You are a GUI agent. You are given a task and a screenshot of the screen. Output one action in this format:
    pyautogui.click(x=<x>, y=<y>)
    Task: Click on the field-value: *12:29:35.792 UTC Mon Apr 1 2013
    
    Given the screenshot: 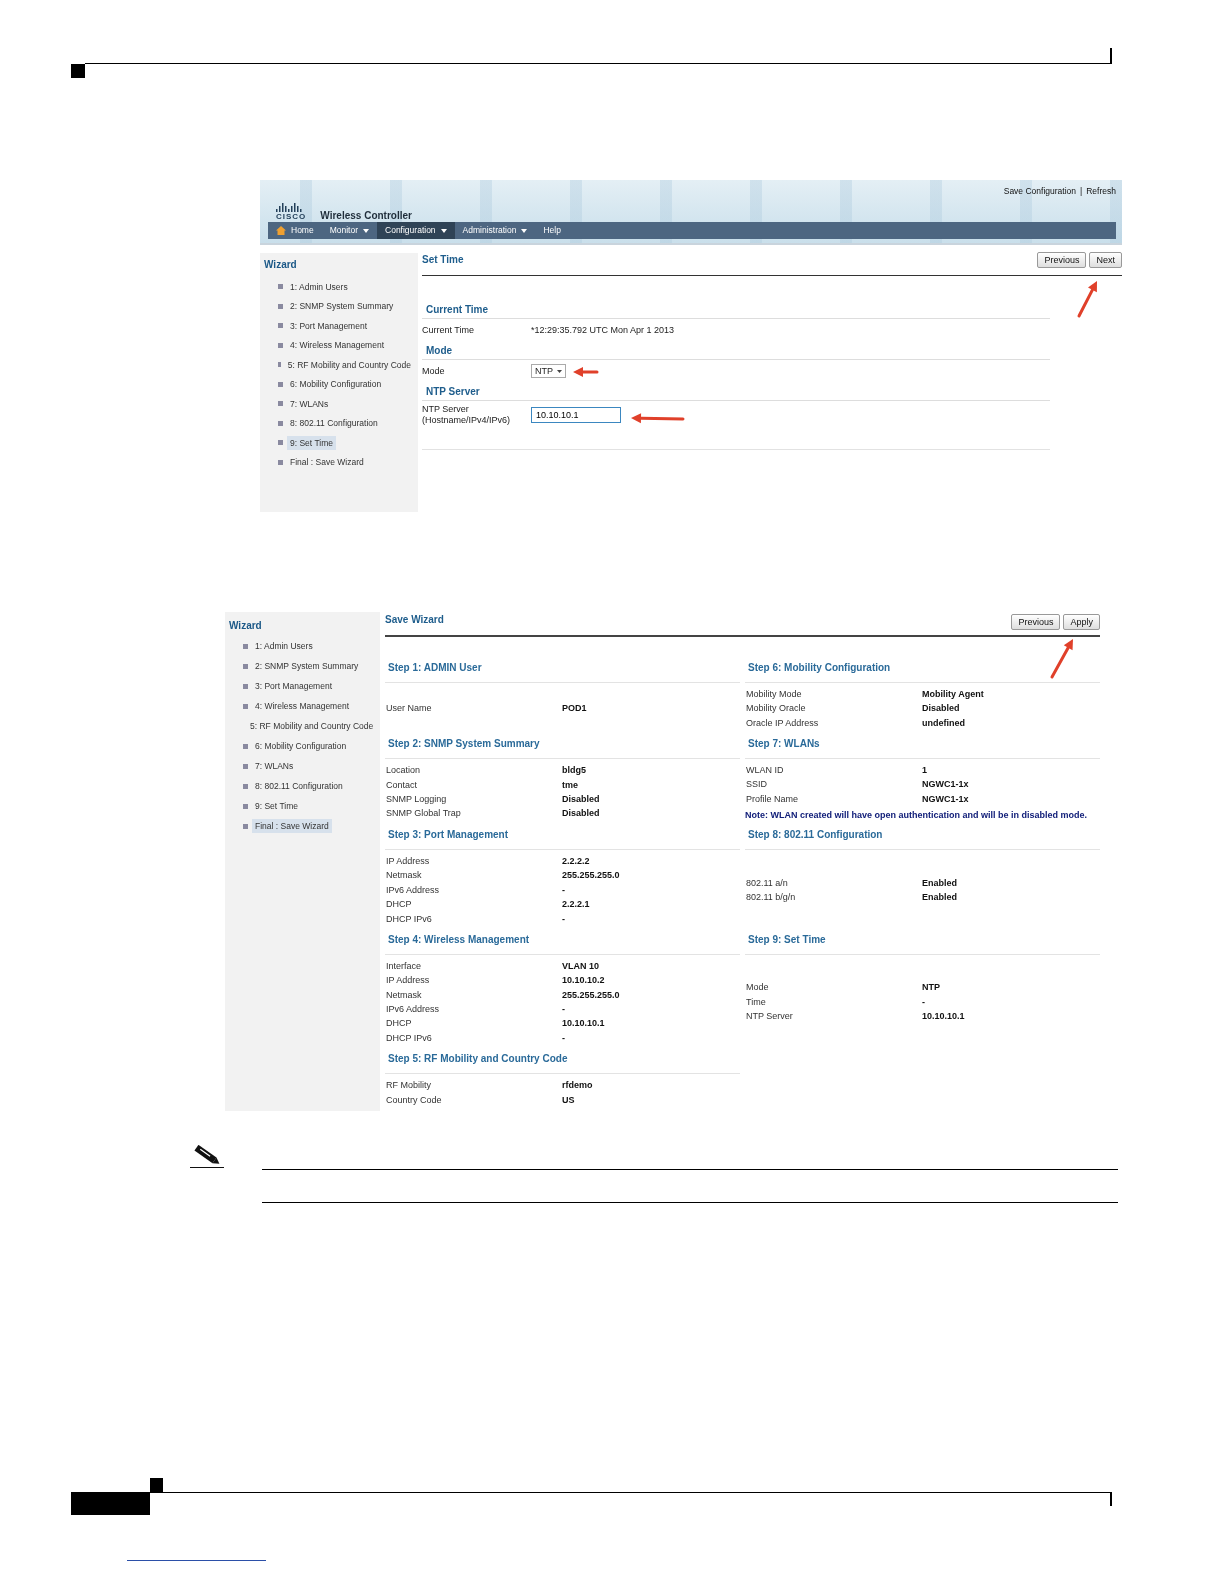 What is the action you would take?
    pyautogui.click(x=603, y=330)
    